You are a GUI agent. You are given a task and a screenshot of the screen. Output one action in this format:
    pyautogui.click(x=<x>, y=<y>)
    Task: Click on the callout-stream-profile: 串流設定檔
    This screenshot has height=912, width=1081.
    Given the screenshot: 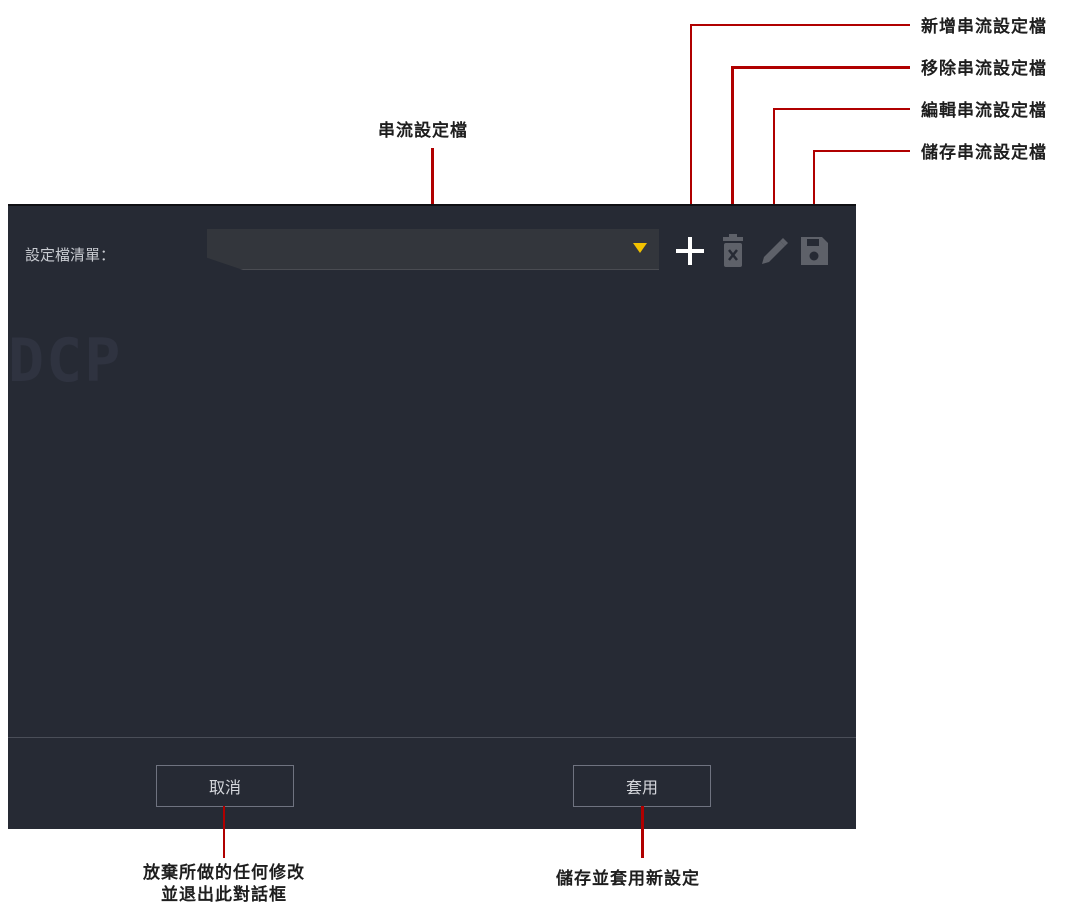 What is the action you would take?
    pyautogui.click(x=423, y=131)
    